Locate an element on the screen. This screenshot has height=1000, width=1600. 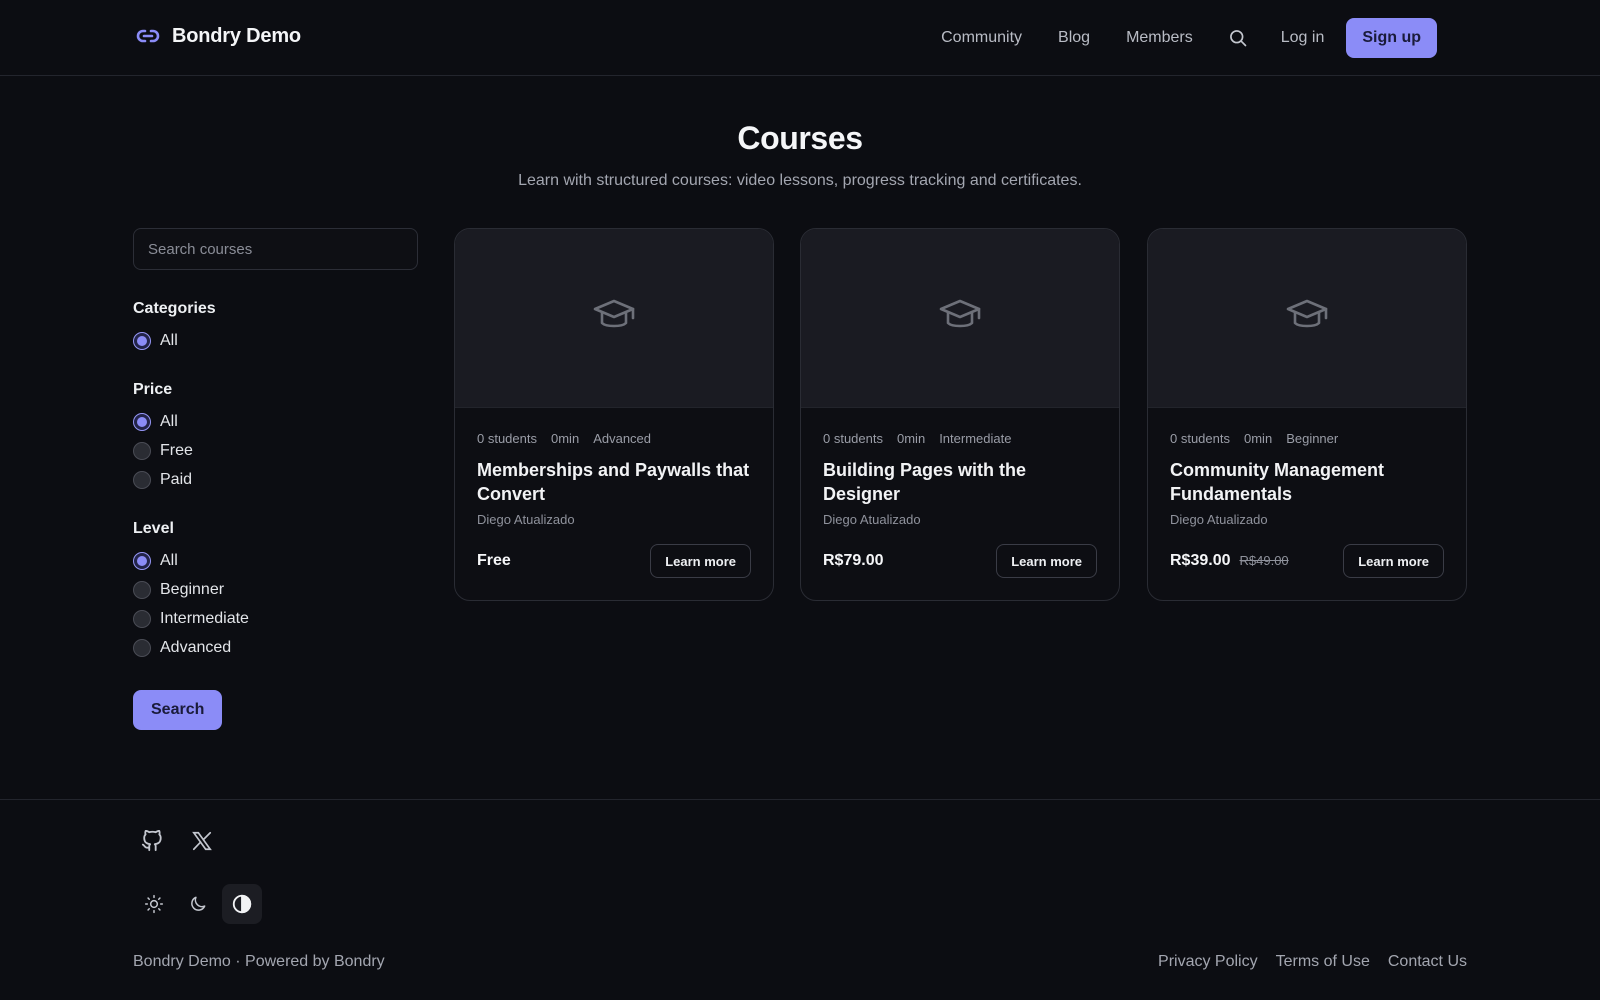
level-option-beginner: Beginner is located at coordinates (275, 589).